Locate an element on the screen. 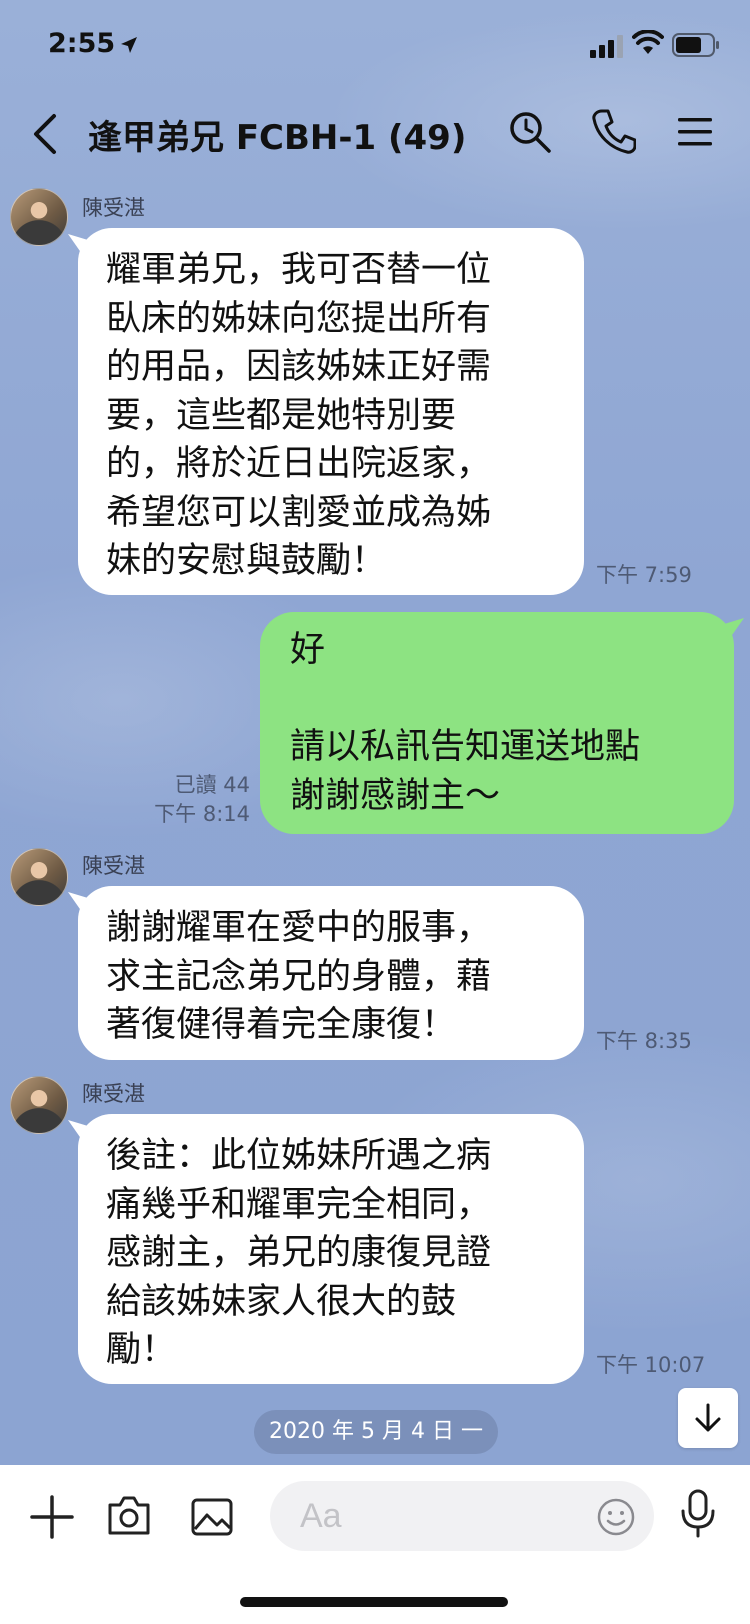 This screenshot has height=1624, width=750. date-separator: 2020 年 5 月 4 日 一 is located at coordinates (376, 1432).